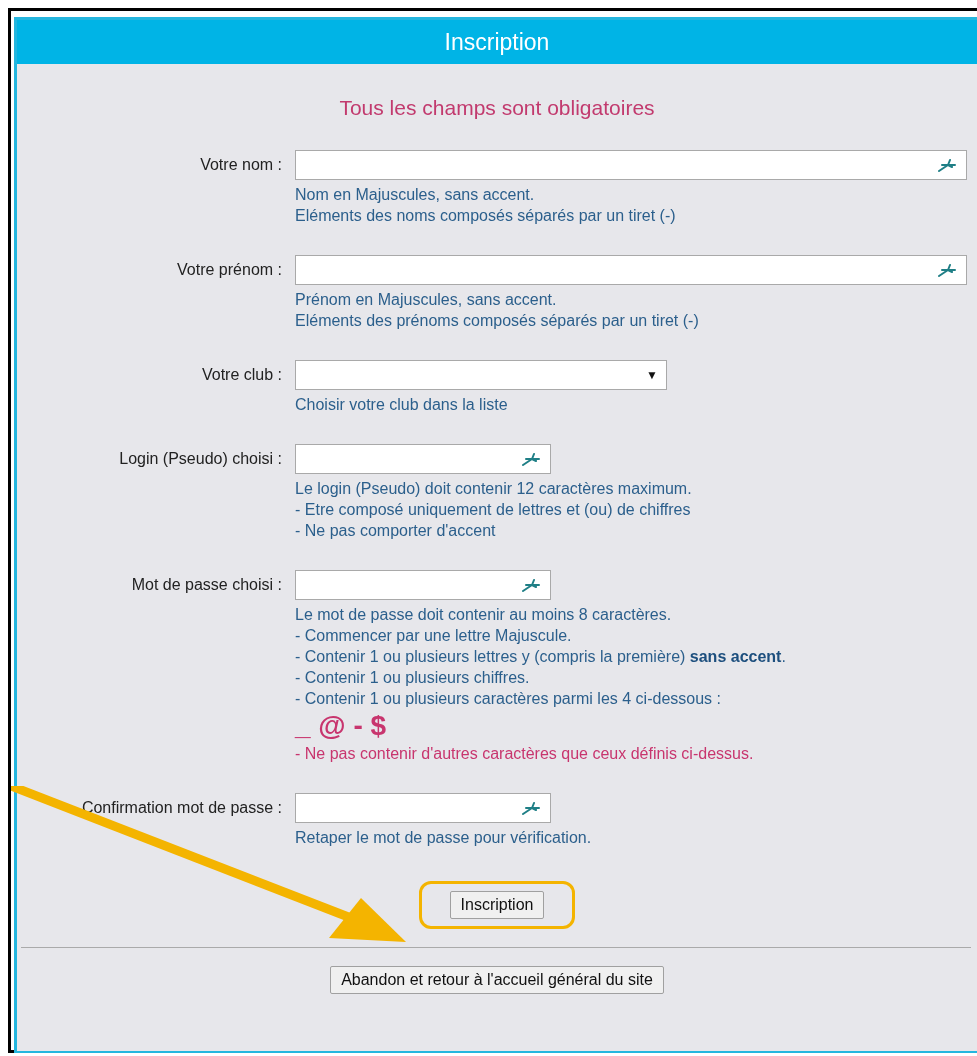 Image resolution: width=977 pixels, height=1056 pixels. What do you see at coordinates (541, 657) in the screenshot?
I see `hint-text: - Contenir 1 ou plusieurs lettres y (compris la première) sans accent.` at bounding box center [541, 657].